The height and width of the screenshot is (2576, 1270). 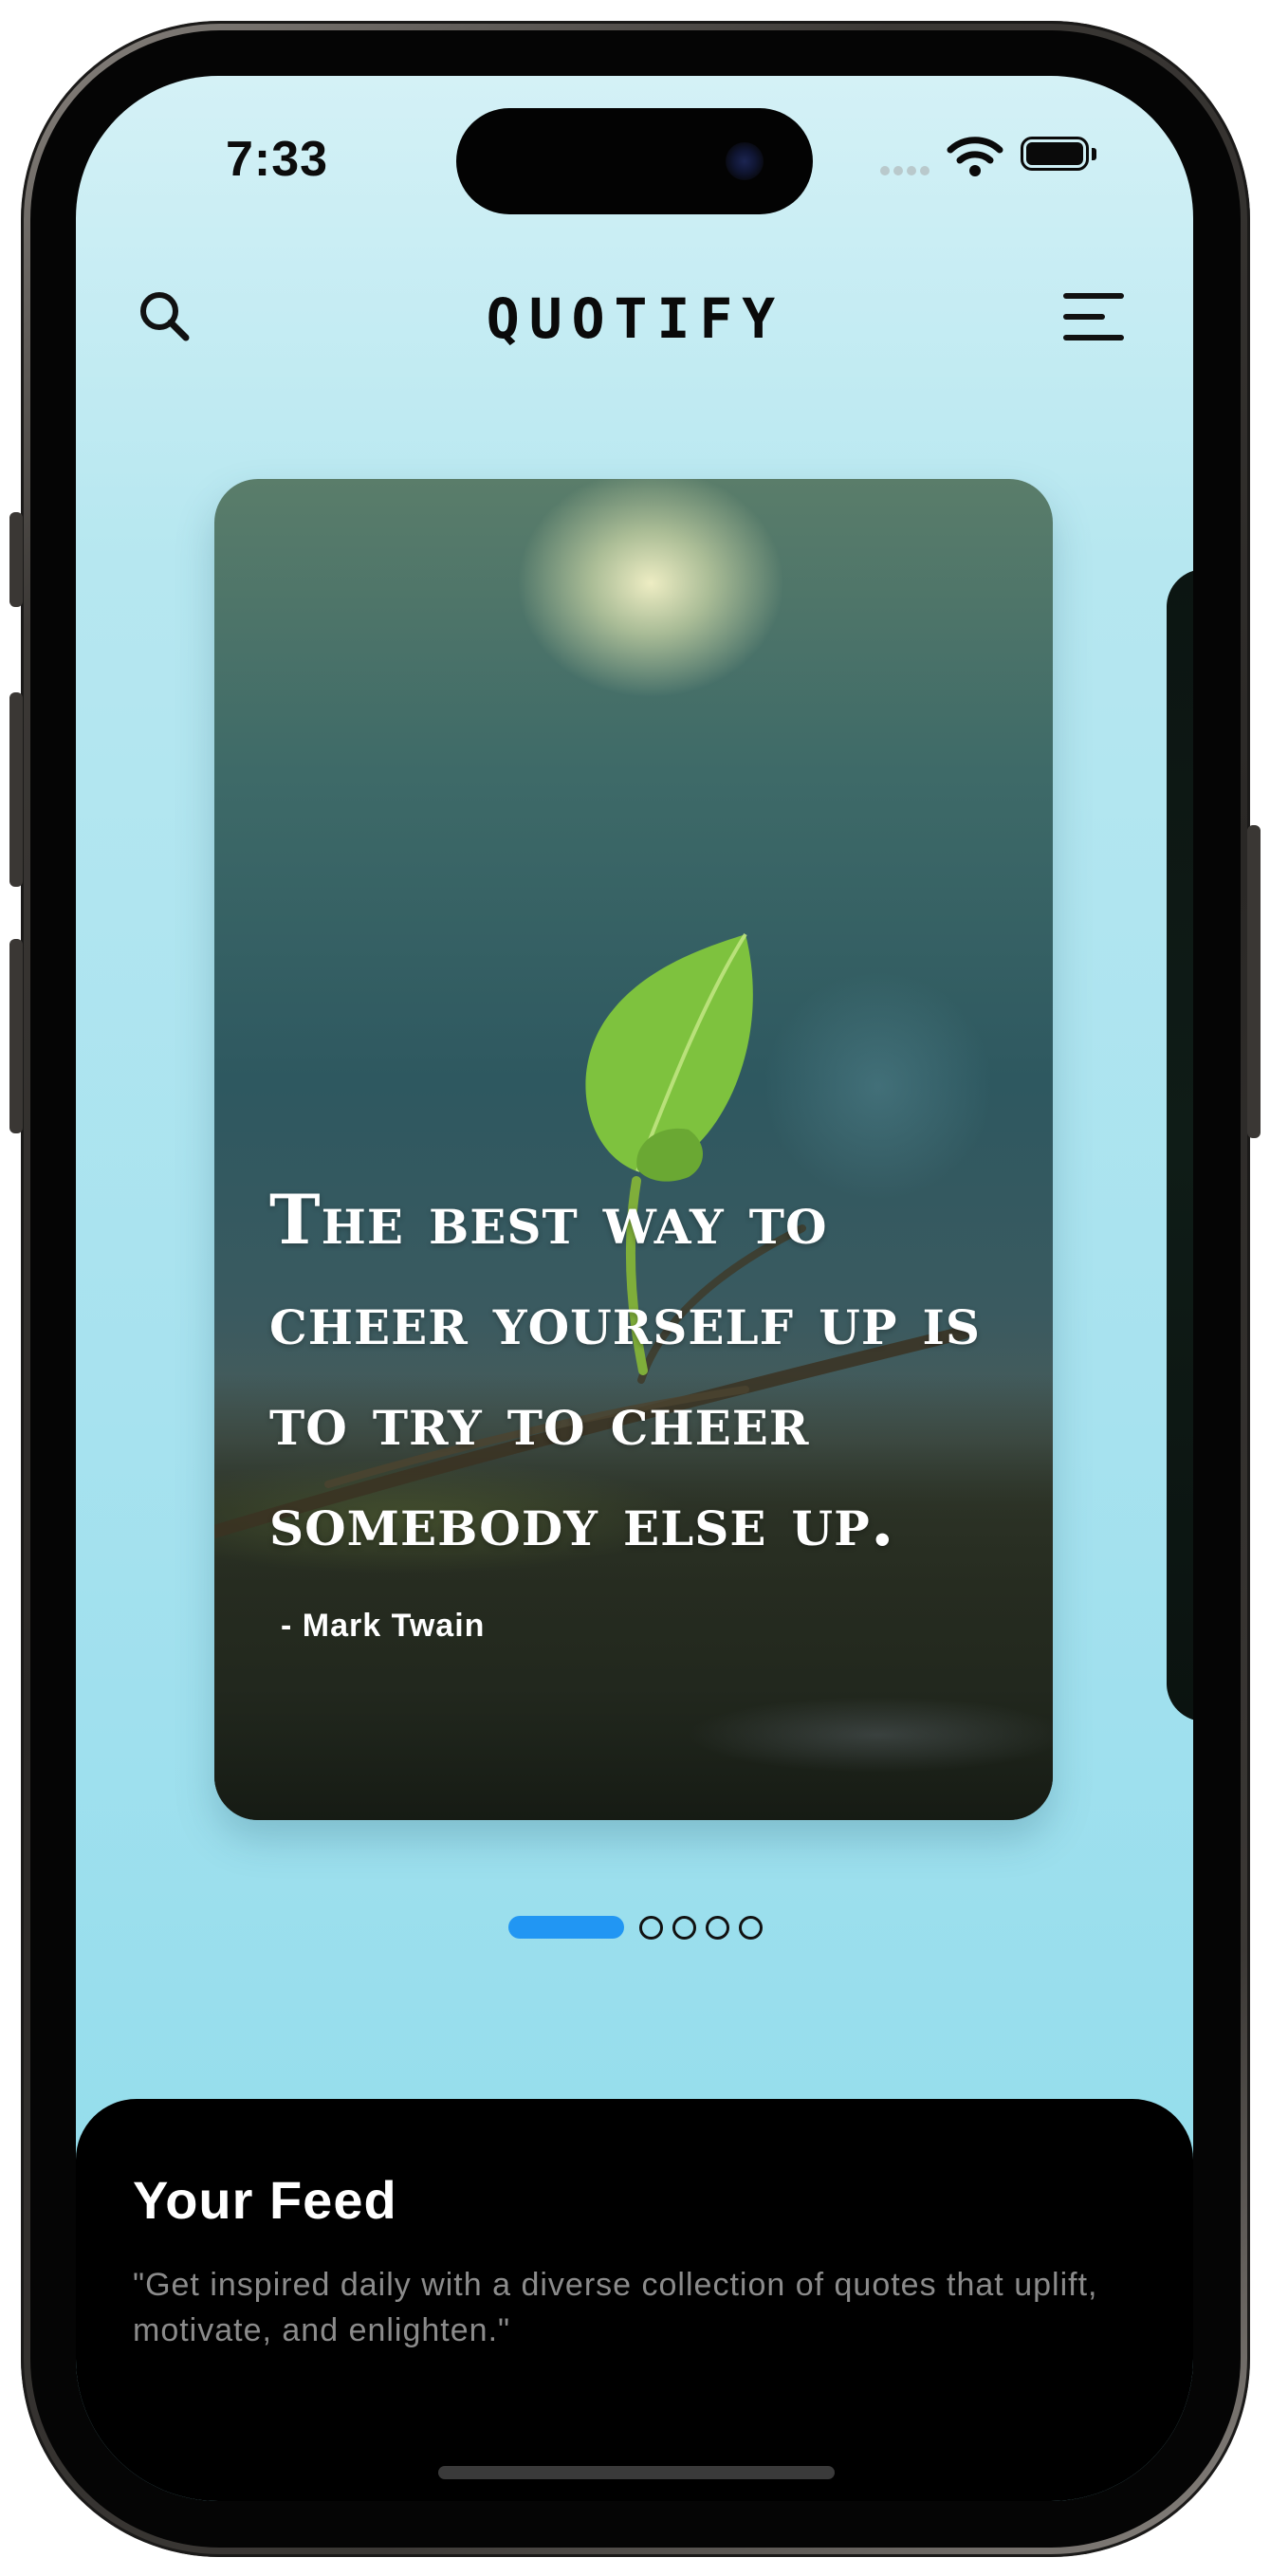 I want to click on wifi-icon, so click(x=975, y=156).